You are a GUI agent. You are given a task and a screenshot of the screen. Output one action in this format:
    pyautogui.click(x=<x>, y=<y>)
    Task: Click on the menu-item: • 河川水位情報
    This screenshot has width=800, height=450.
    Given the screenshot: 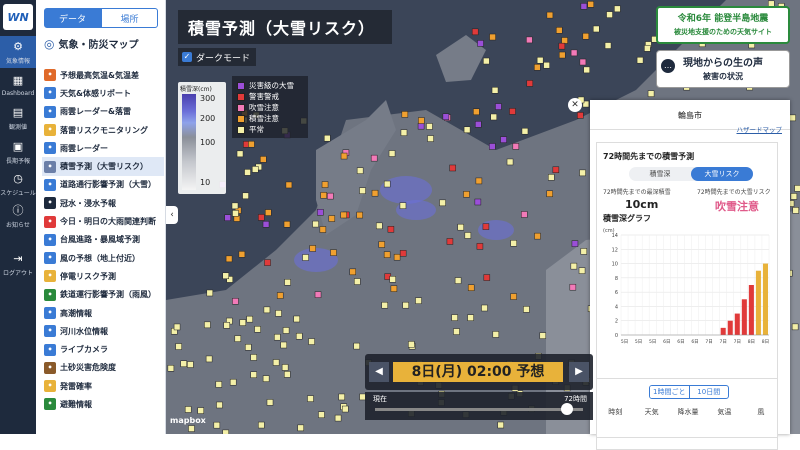 What is the action you would take?
    pyautogui.click(x=103, y=331)
    